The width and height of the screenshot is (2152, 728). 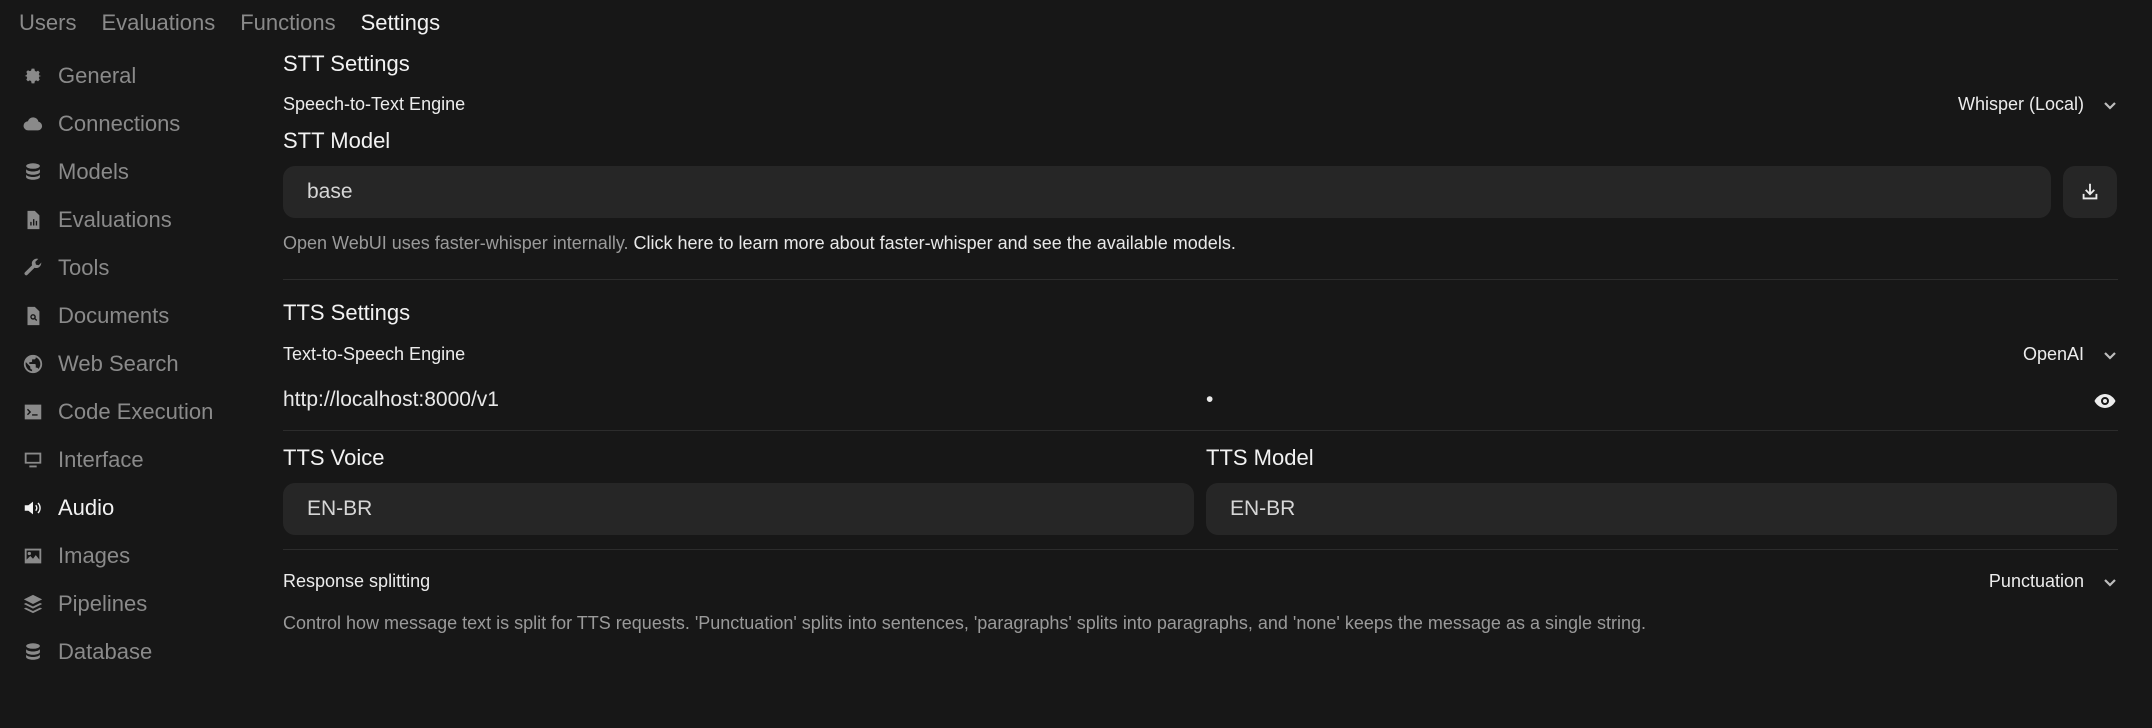 I want to click on gear-icon, so click(x=33, y=76).